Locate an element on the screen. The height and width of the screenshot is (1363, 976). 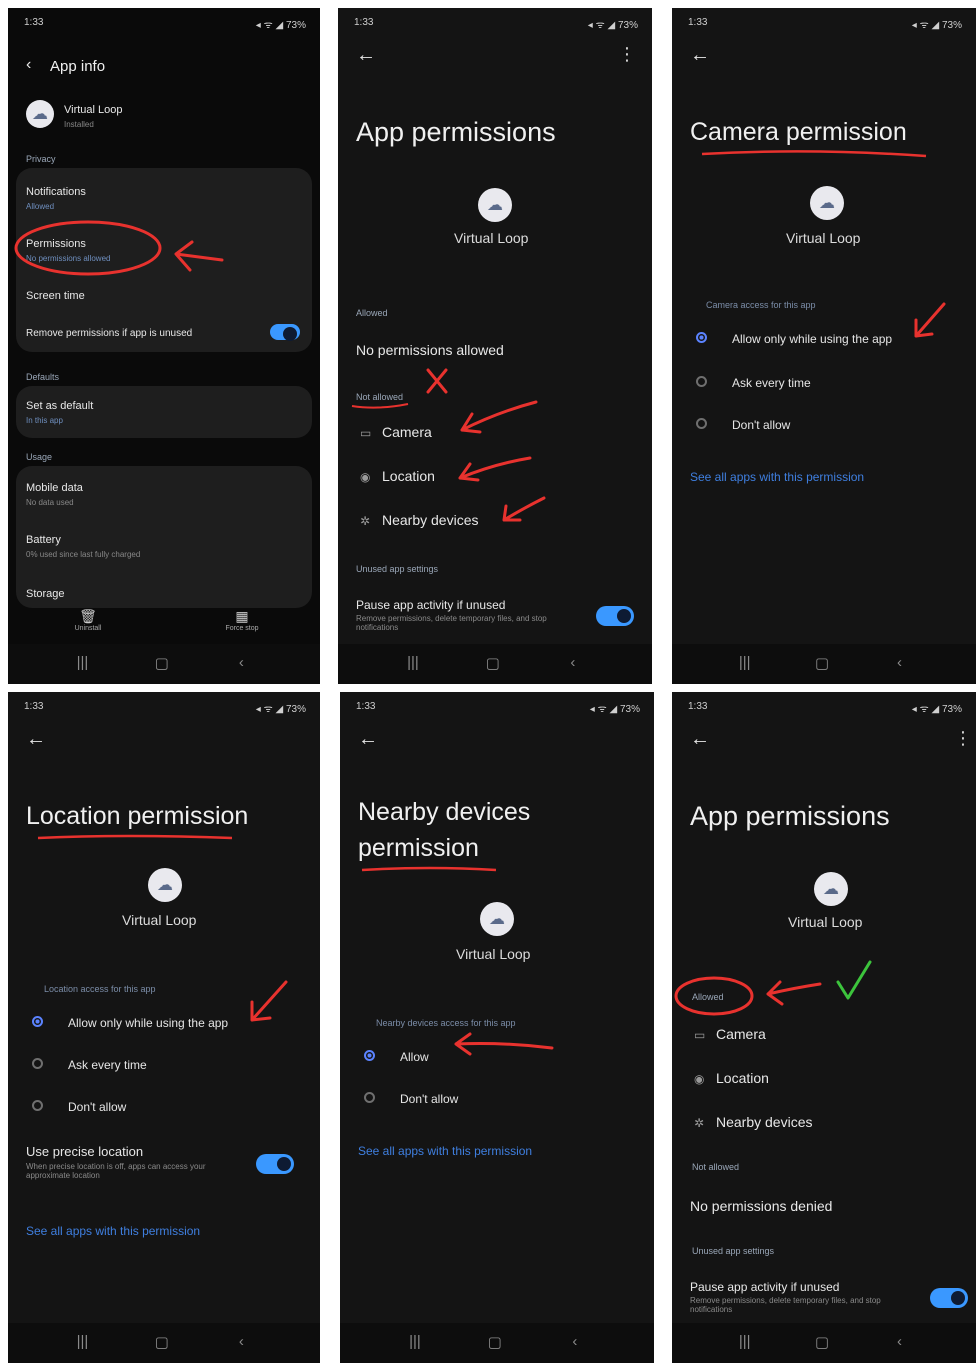
set-default-sub: In this app is located at coordinates (44, 420).